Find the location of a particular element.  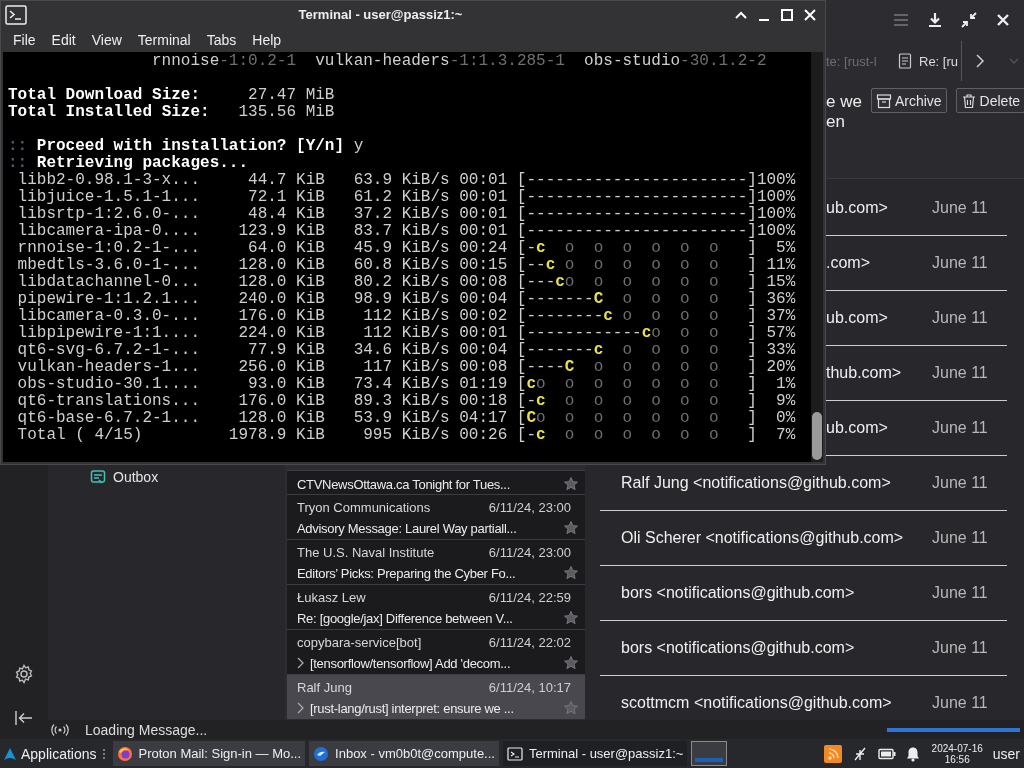

download-size: 123.9 KiB is located at coordinates (281, 231).